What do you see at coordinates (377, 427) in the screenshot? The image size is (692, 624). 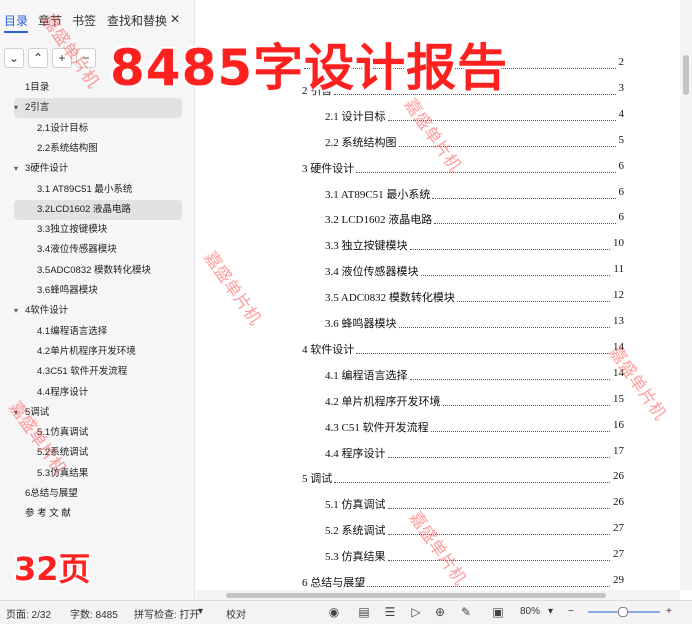 I see `toc-entry-title: 4.3 C51 软件开发流程` at bounding box center [377, 427].